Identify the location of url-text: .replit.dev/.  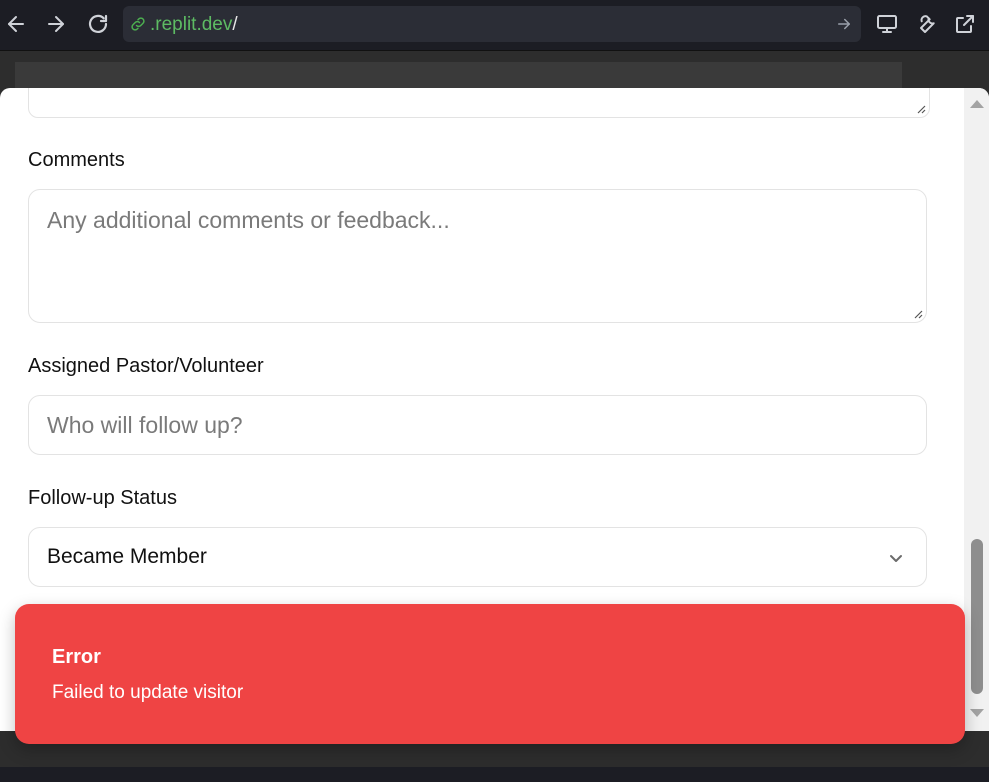
(194, 25).